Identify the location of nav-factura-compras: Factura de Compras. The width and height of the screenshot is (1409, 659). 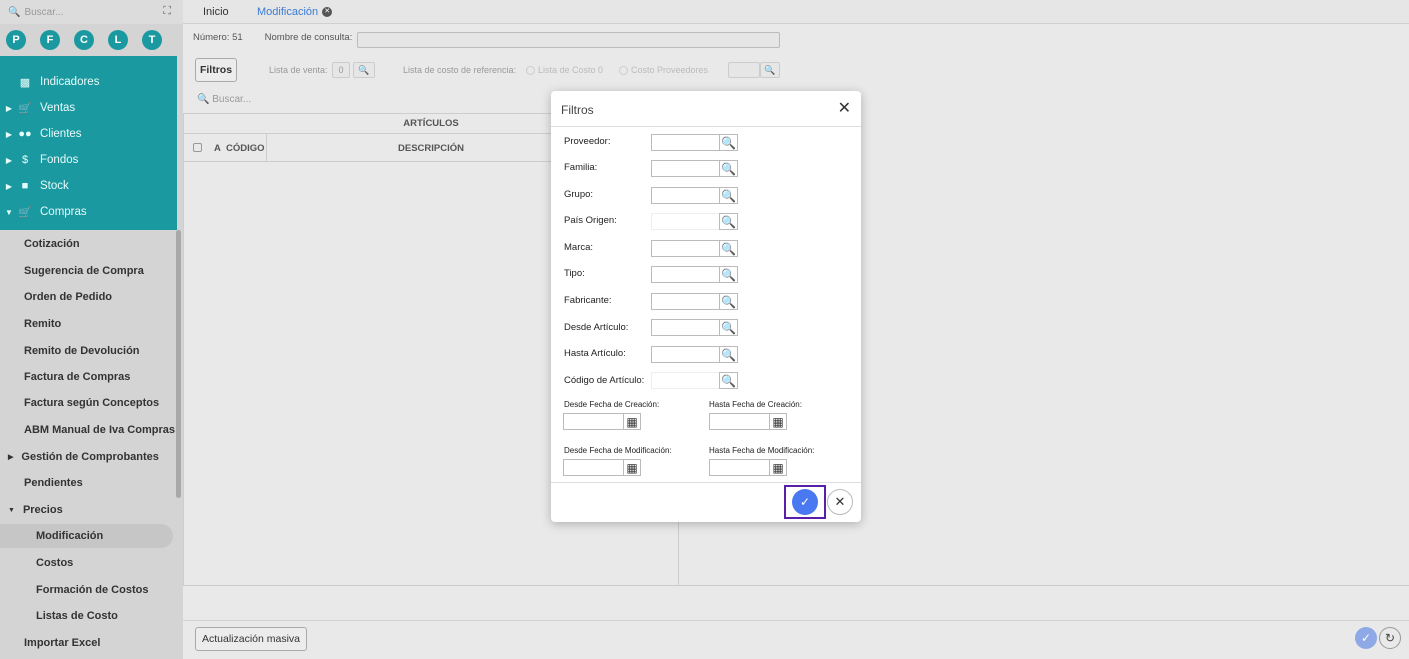
(77, 377).